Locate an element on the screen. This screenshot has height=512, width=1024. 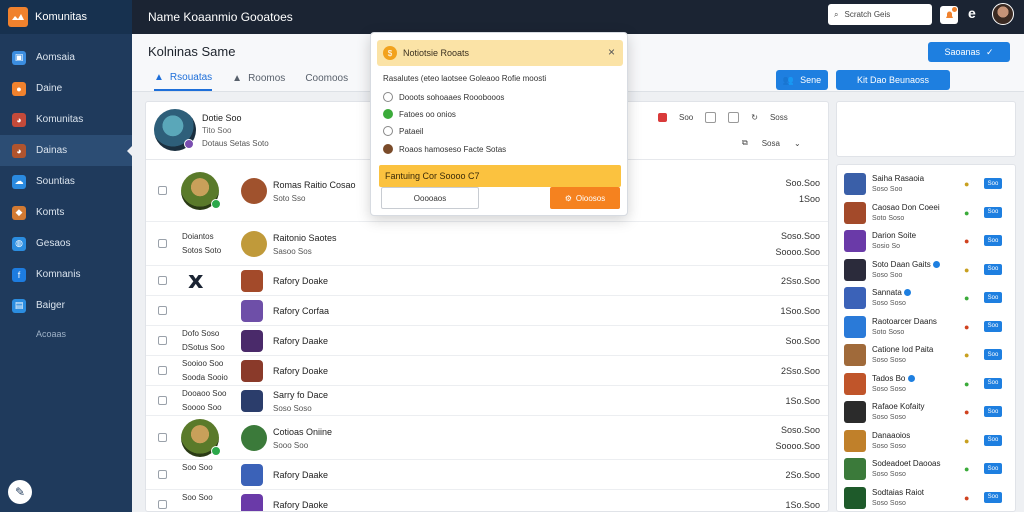
table-row: Rafory Corfaa 1Soo.Soo is located at coordinates (487, 311).